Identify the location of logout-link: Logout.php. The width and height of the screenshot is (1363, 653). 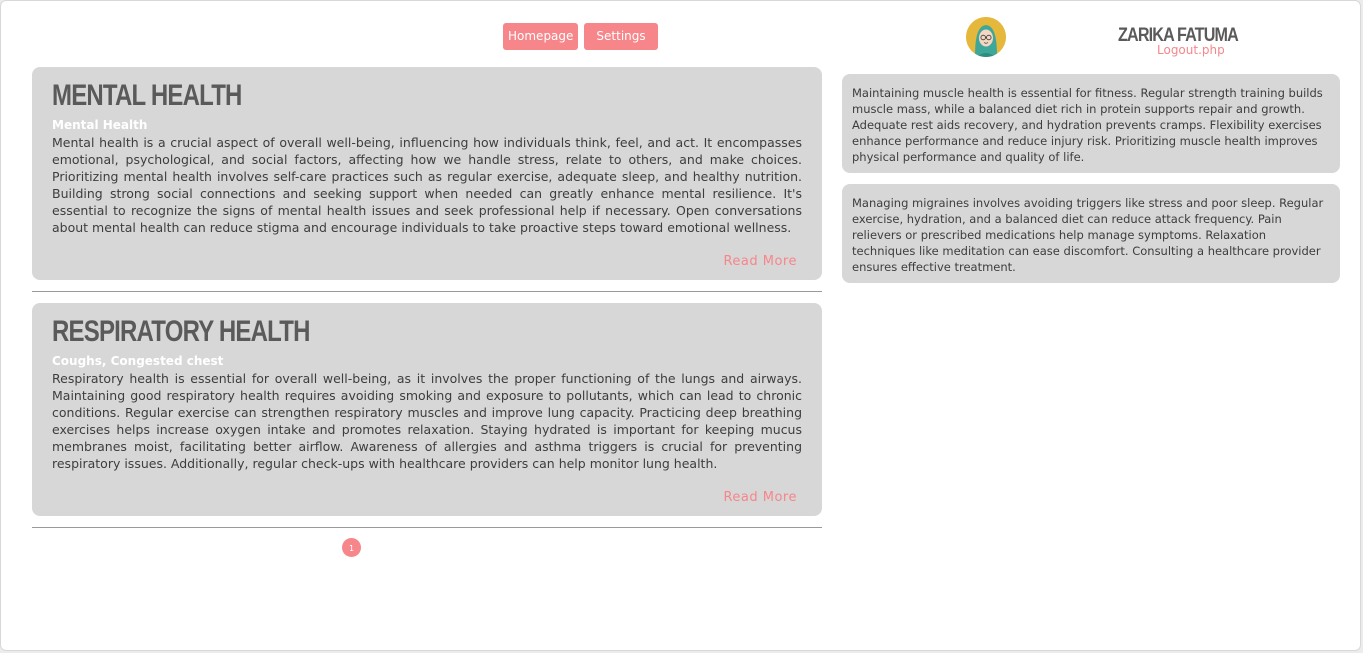
(1191, 50).